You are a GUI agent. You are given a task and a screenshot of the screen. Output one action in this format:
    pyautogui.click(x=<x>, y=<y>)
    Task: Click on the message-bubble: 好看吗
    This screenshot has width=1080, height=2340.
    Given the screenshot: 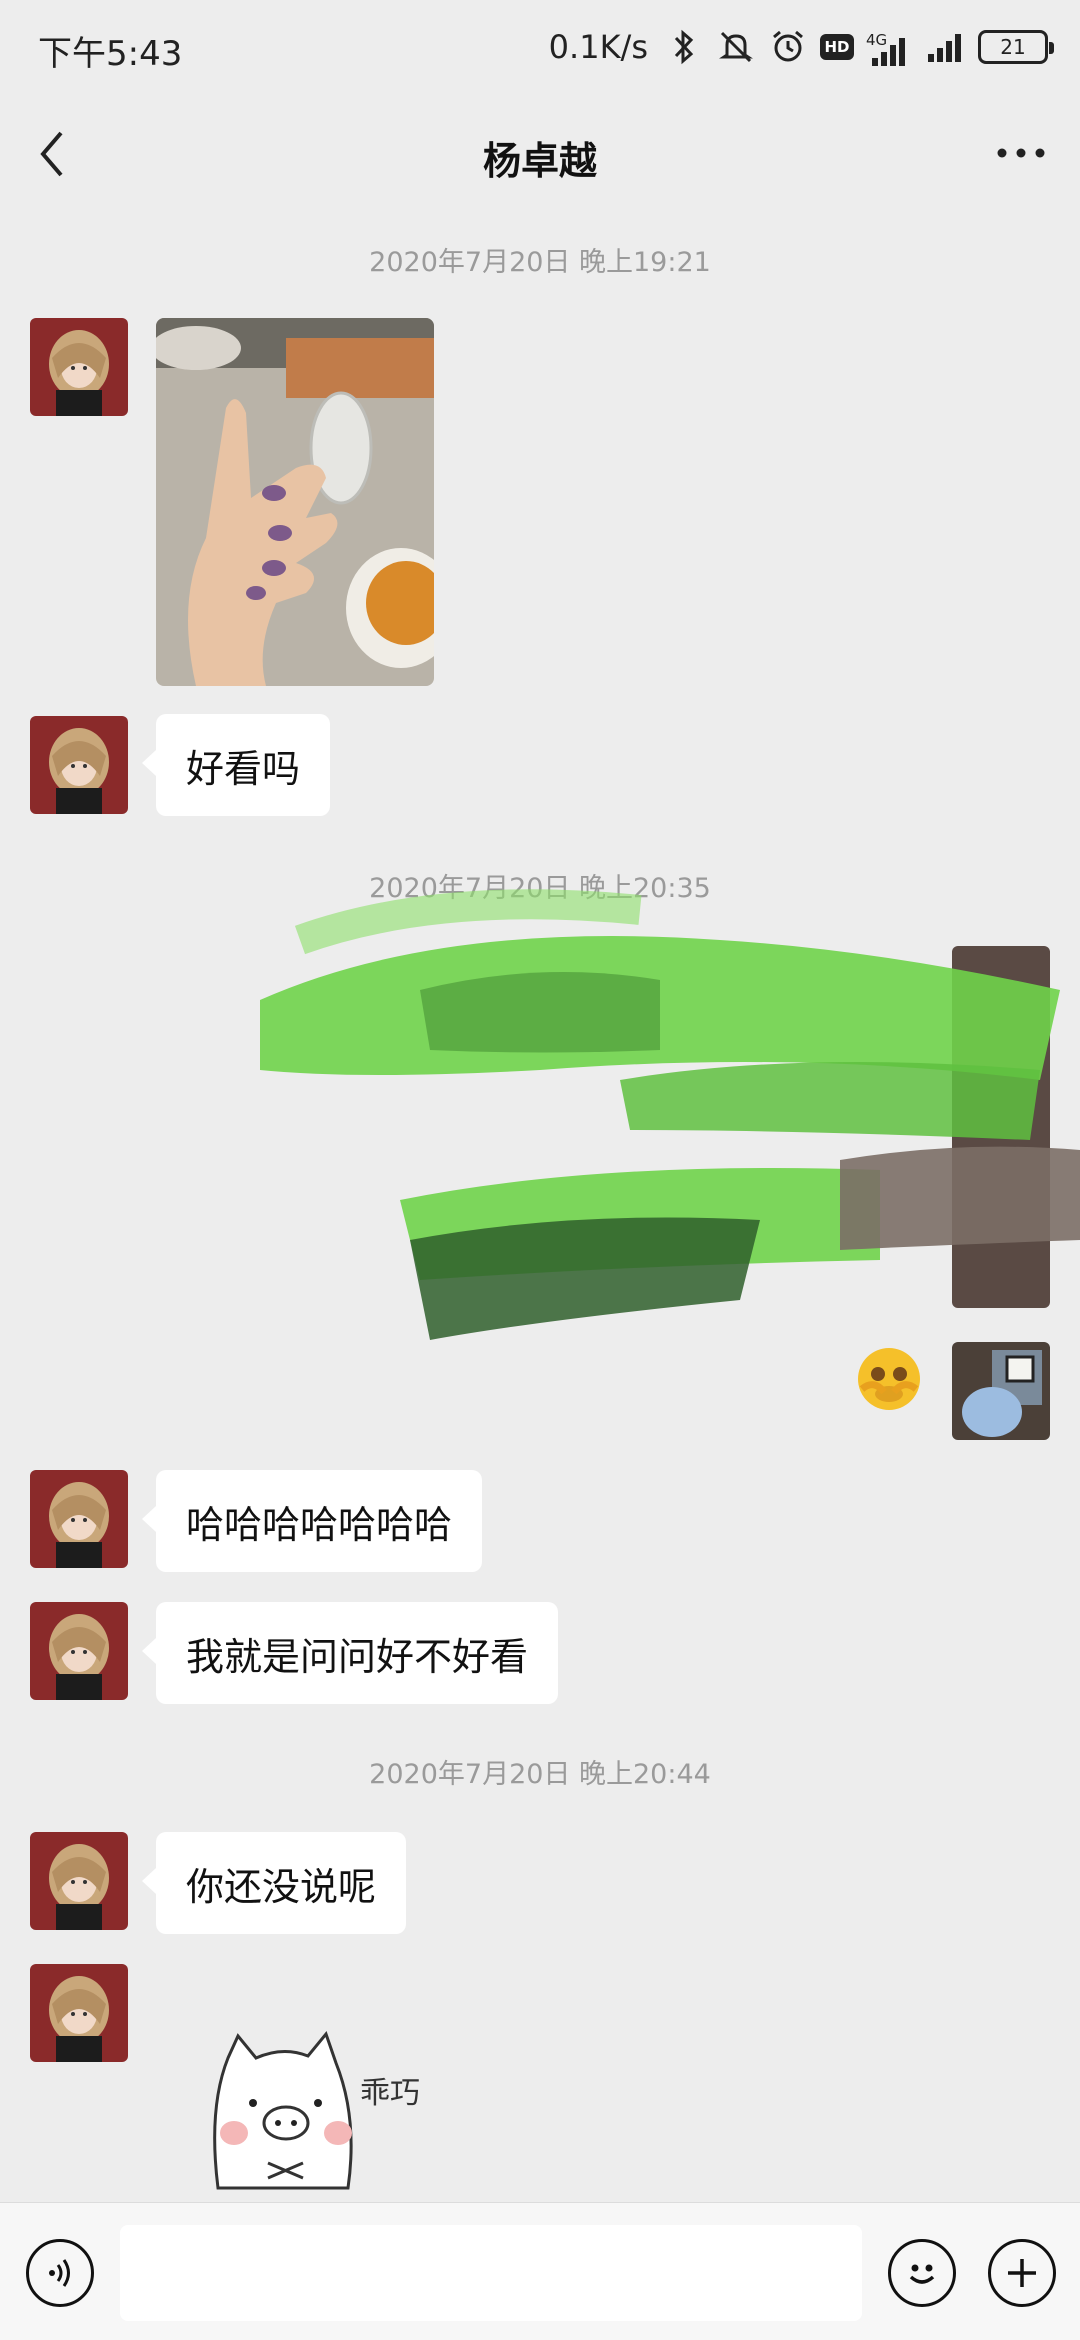 What is the action you would take?
    pyautogui.click(x=236, y=765)
    